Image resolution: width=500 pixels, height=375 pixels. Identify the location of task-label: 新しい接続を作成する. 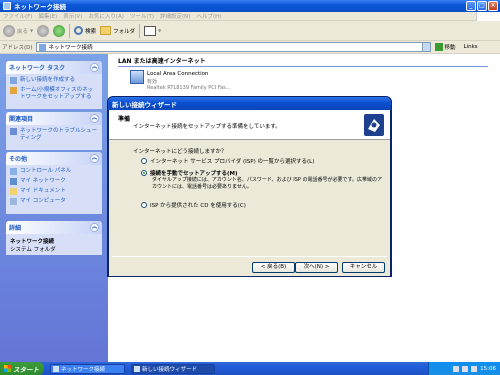
(48, 80).